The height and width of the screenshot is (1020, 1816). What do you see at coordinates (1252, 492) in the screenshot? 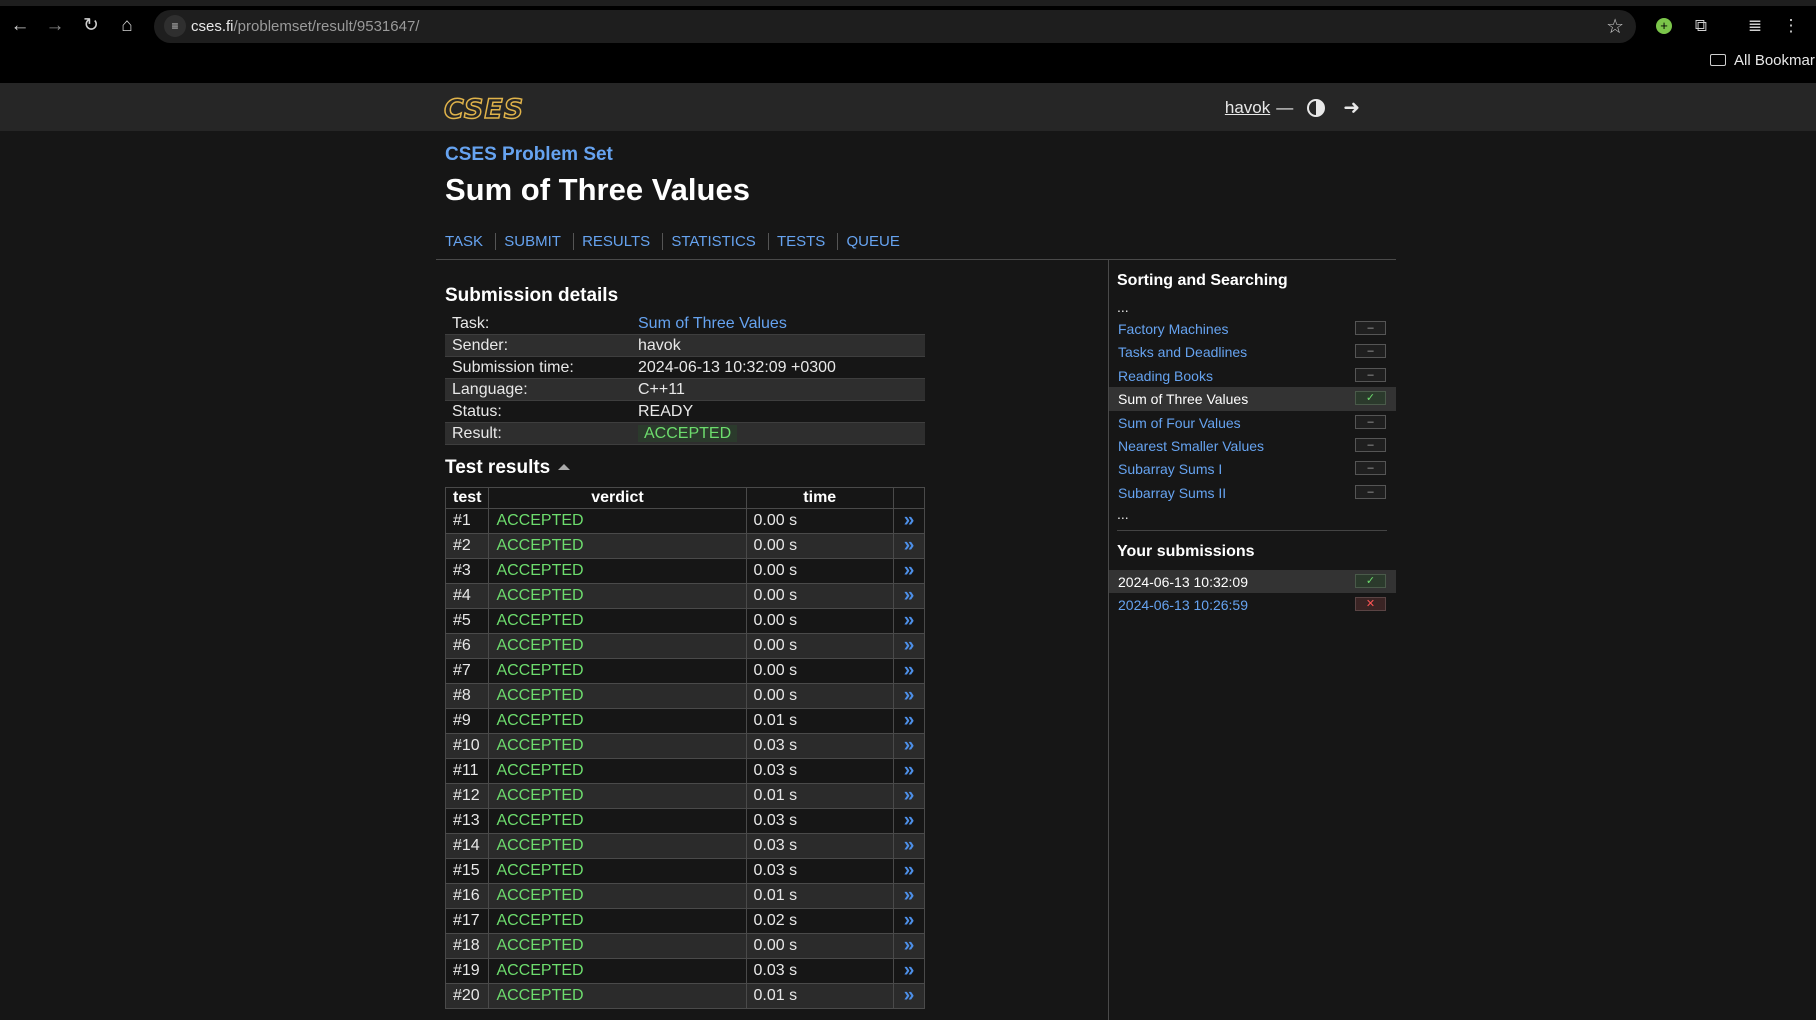
I see `sidebar-task-item: Subarray Sums II –` at bounding box center [1252, 492].